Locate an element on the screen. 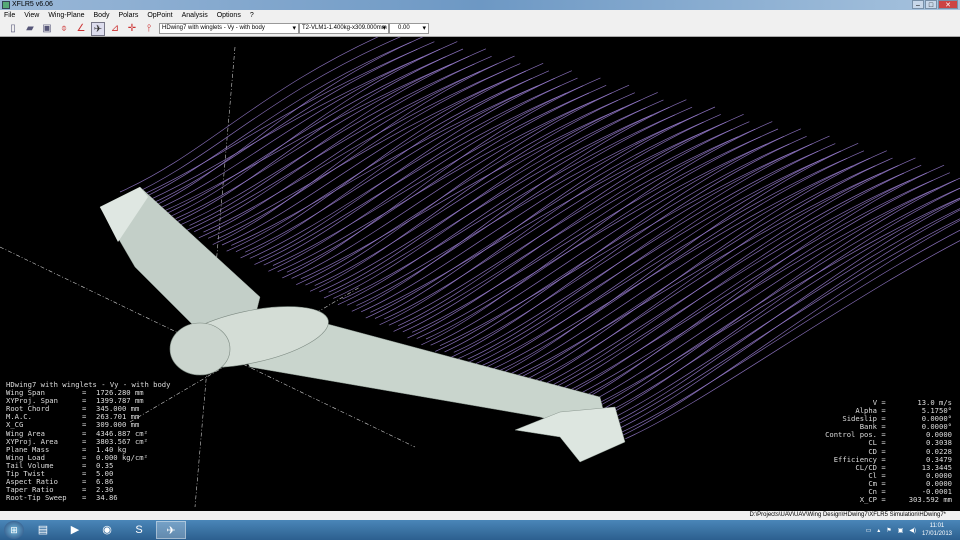 The height and width of the screenshot is (540, 960). system-tray: ▭ ▴ ⚑ ▣ ◀) 11:01 17/01/2013 is located at coordinates (913, 530).